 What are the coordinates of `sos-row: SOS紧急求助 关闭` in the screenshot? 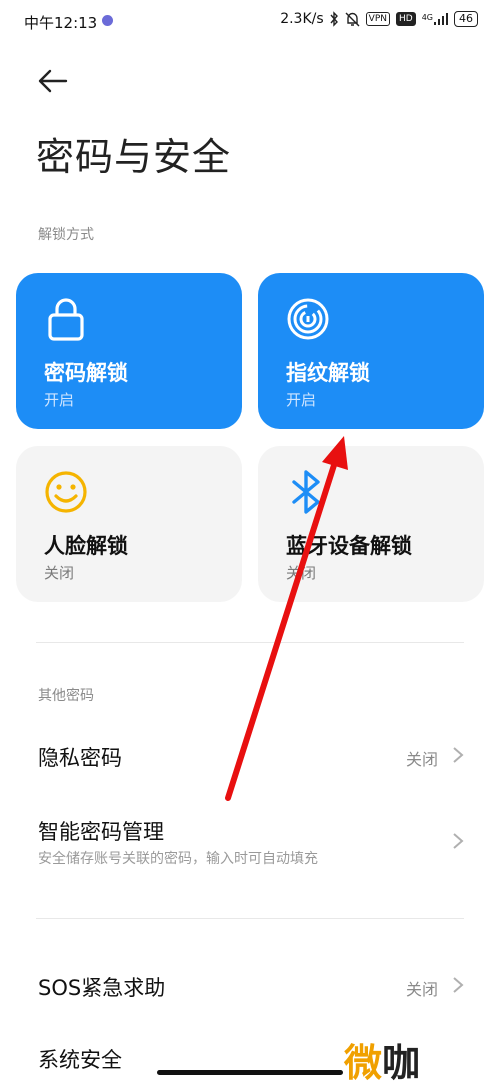 It's located at (250, 985).